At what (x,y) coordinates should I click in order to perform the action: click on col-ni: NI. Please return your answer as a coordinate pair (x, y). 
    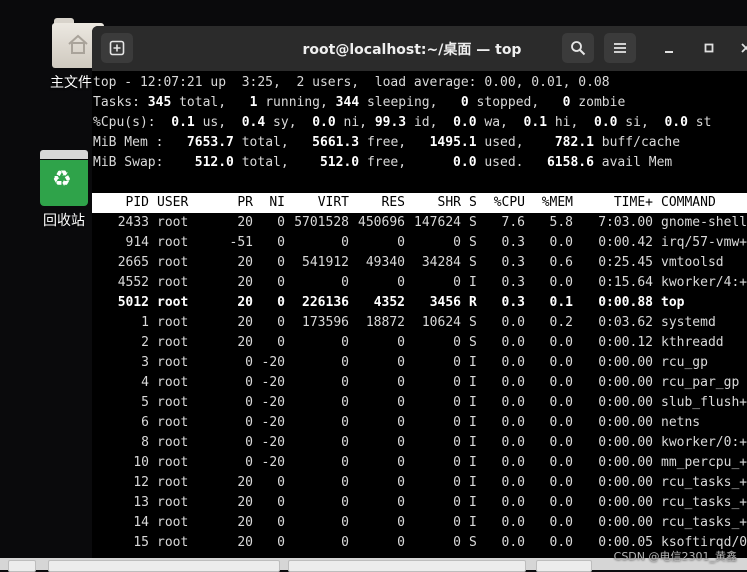
    Looking at the image, I should click on (277, 202).